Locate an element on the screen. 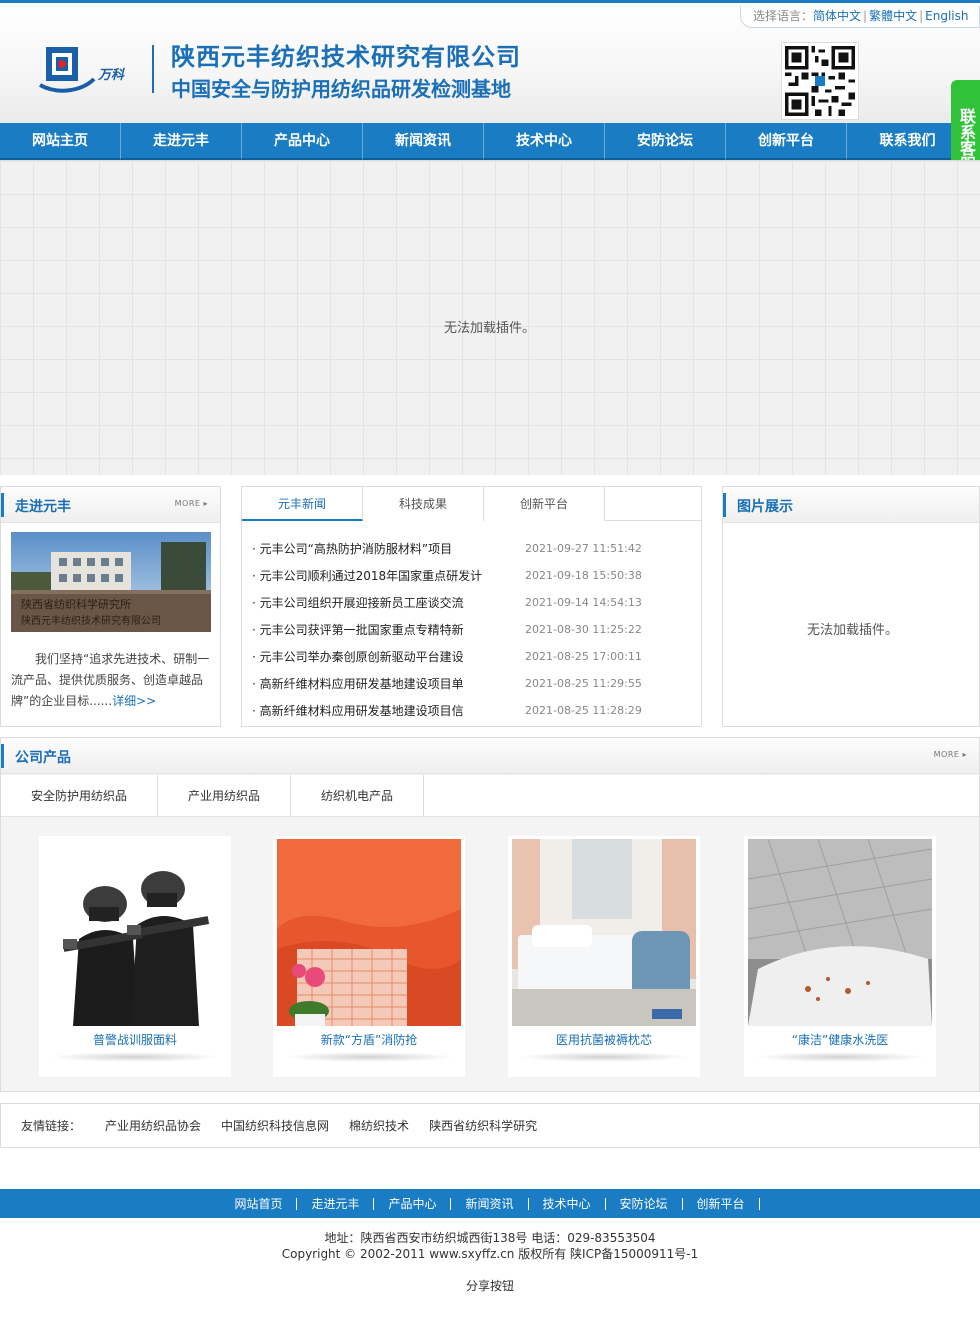 The width and height of the screenshot is (980, 1342). lang-traditional-link: 繁體中文 is located at coordinates (893, 16).